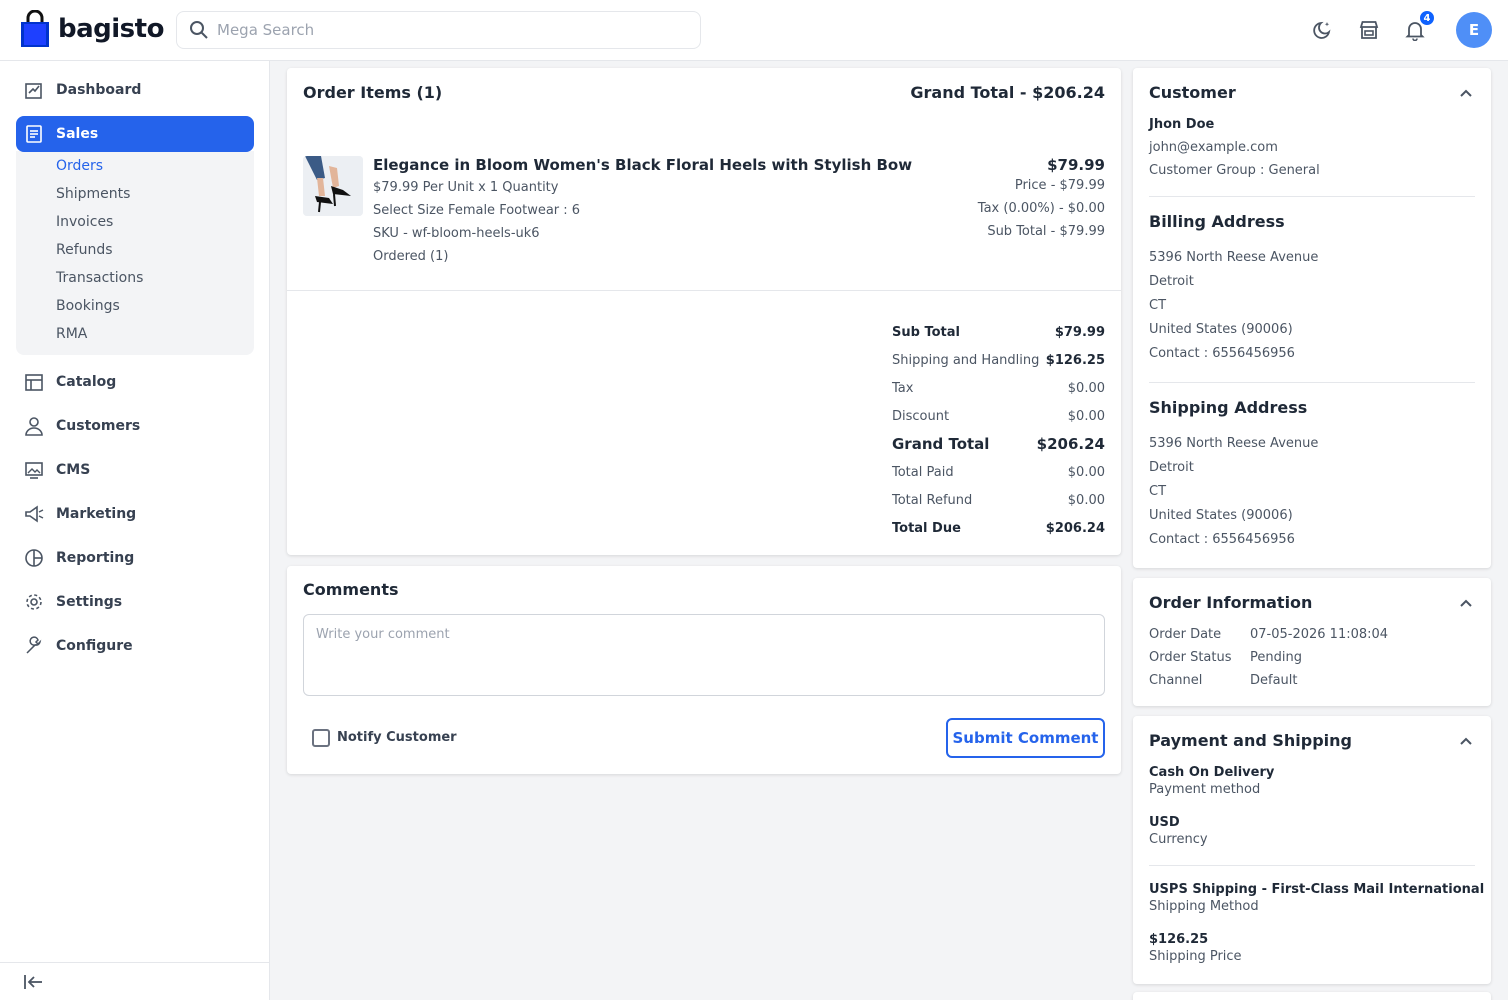 Image resolution: width=1508 pixels, height=1000 pixels. What do you see at coordinates (1041, 208) in the screenshot?
I see `item-tax: Tax (0.00%) - $0.00` at bounding box center [1041, 208].